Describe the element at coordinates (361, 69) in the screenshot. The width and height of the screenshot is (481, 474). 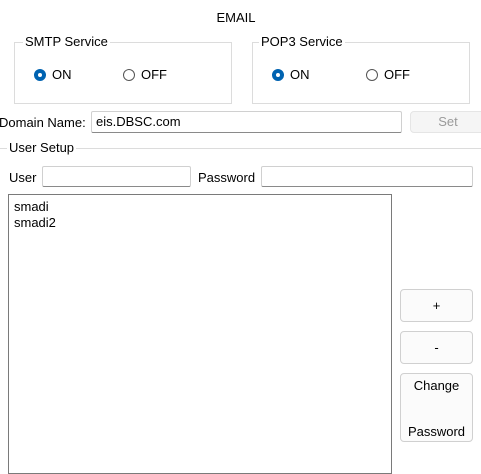
I see `pop3-service-group: POP3 Service ON OFF` at that location.